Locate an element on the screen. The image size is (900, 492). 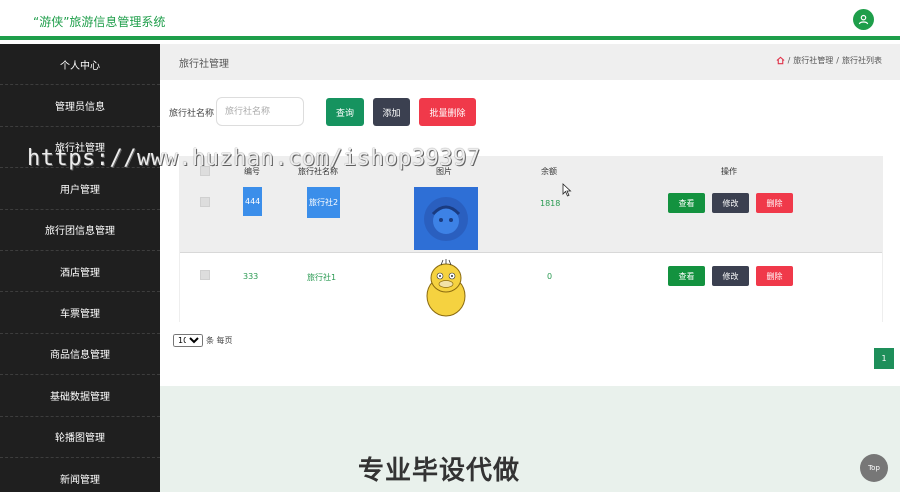
footer-ad-text: 专业毕设代做 is located at coordinates (439, 471).